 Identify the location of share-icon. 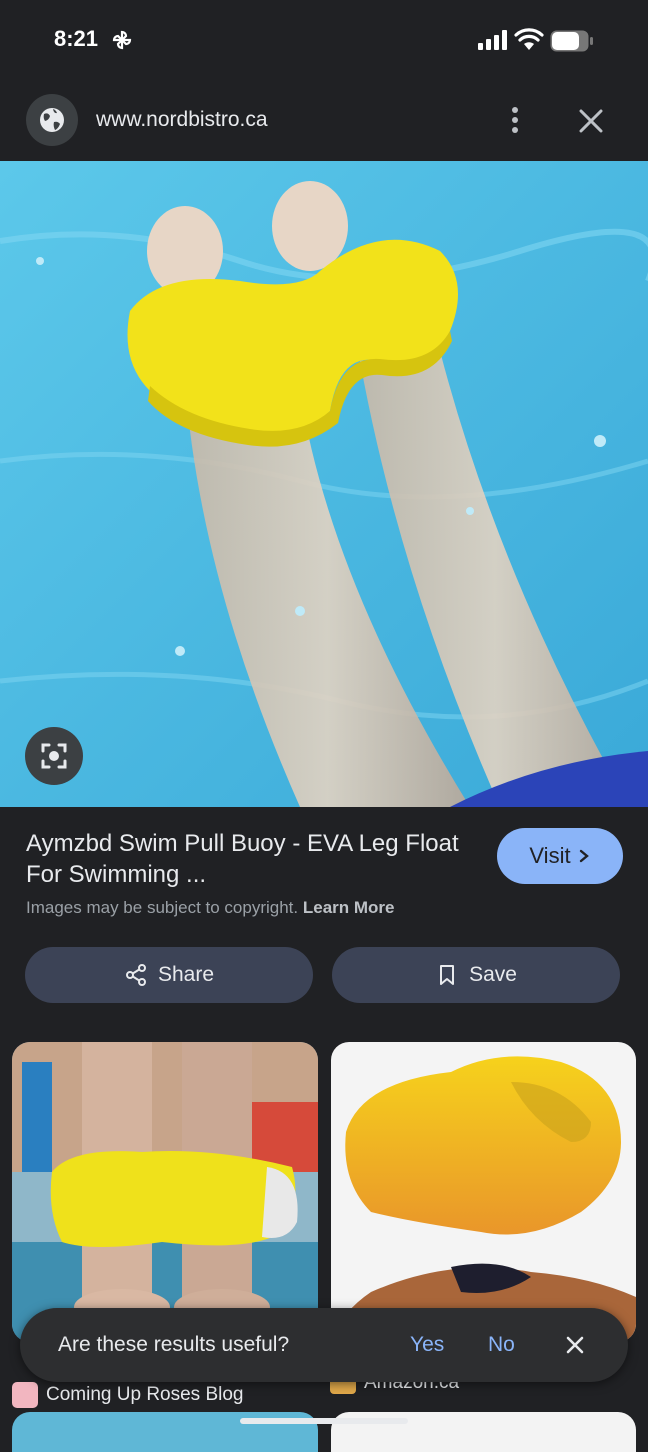
(135, 975).